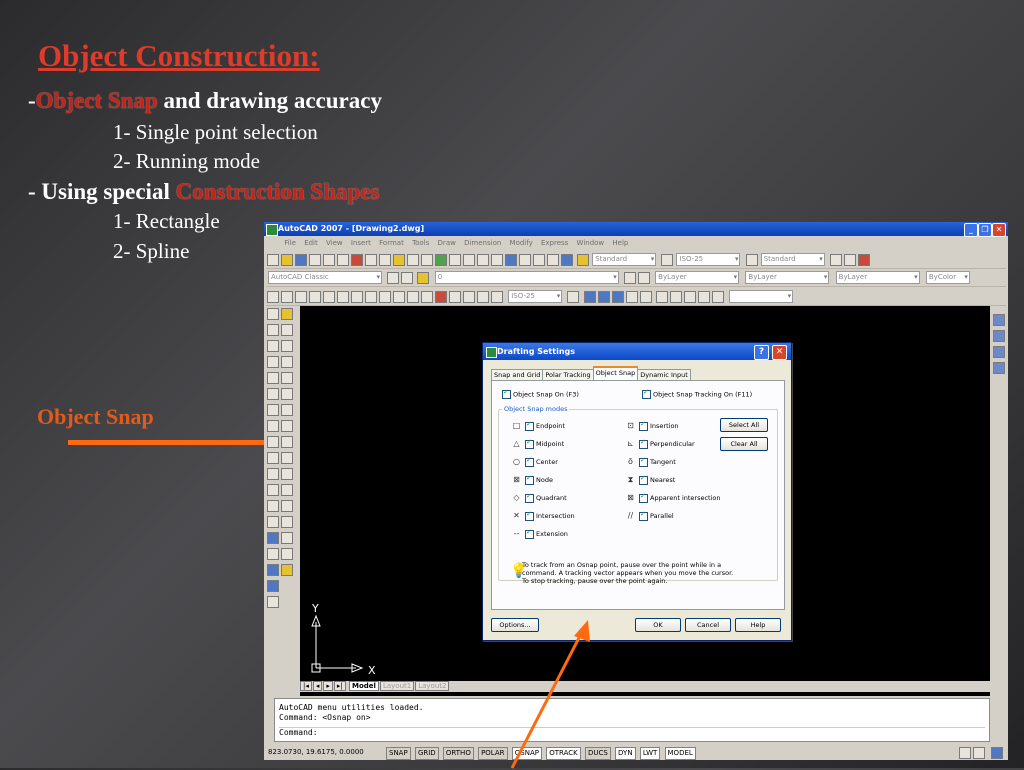 The height and width of the screenshot is (770, 1024). What do you see at coordinates (455, 260) in the screenshot?
I see `zoom-icon` at bounding box center [455, 260].